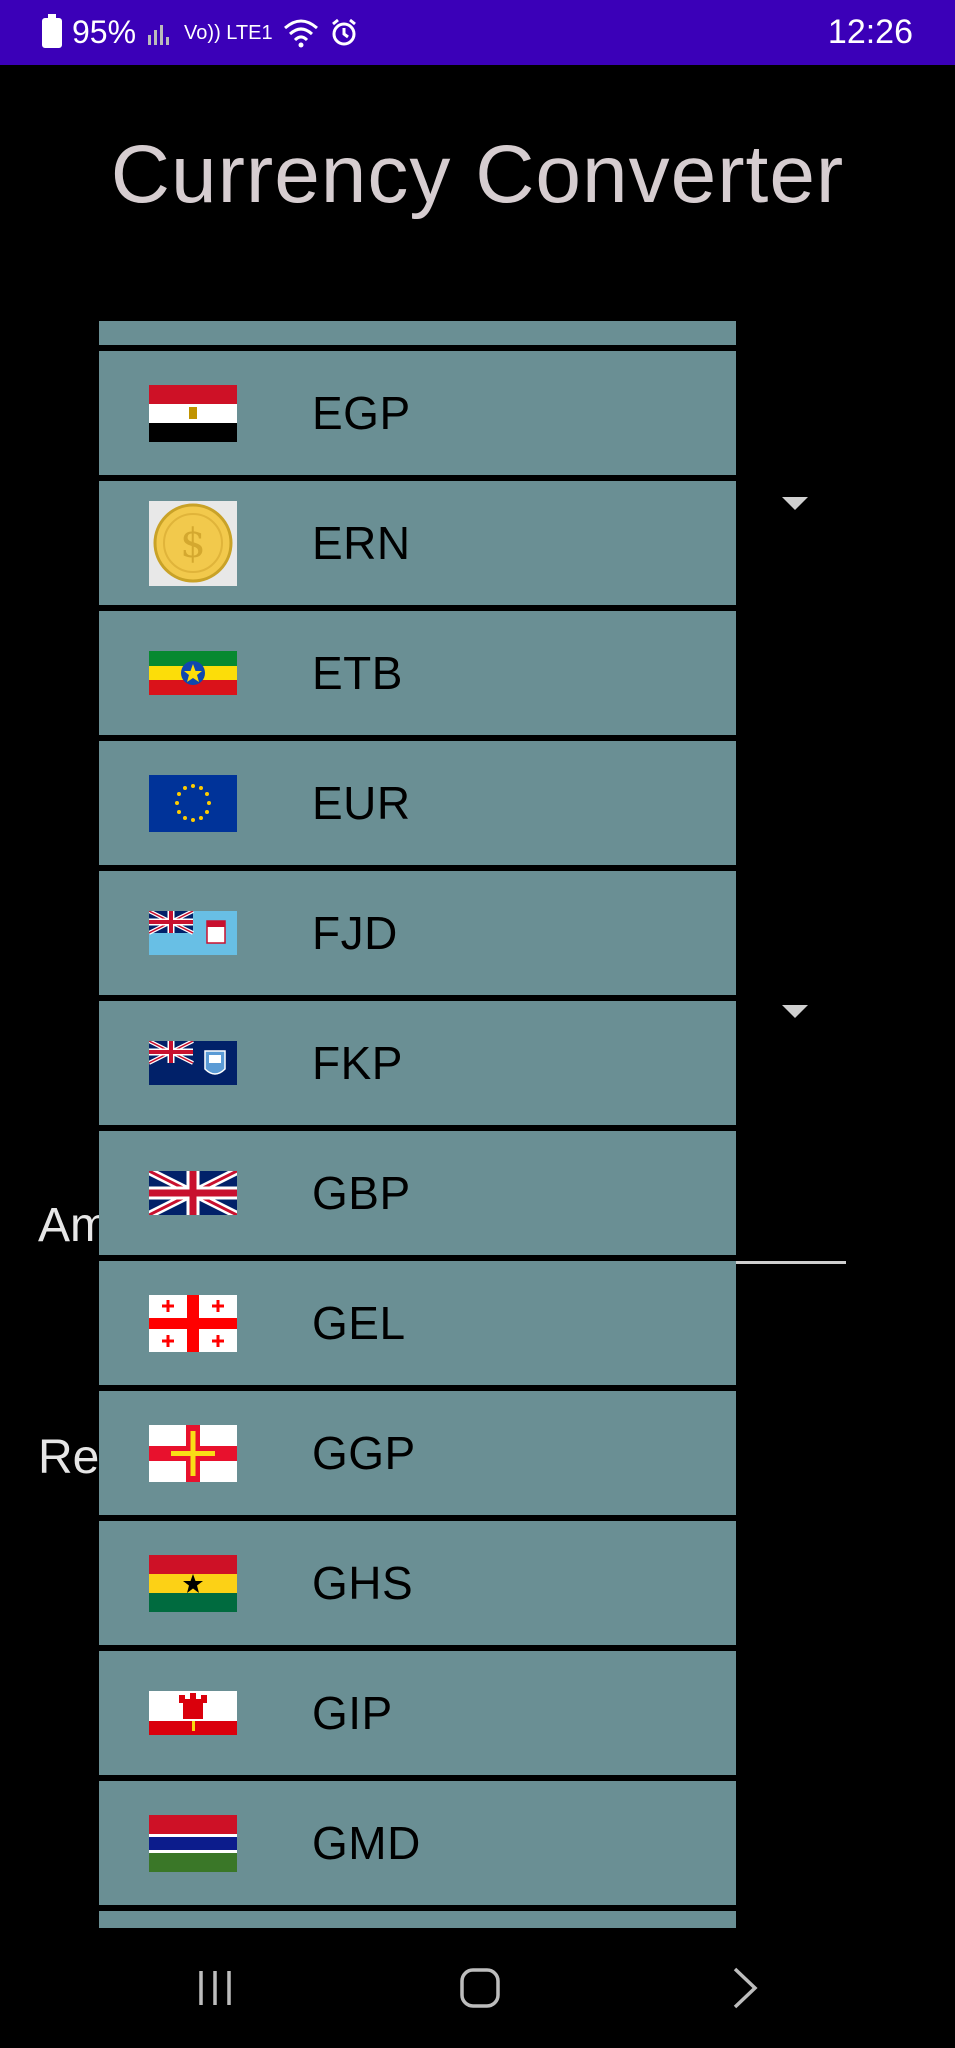 This screenshot has width=955, height=2048. What do you see at coordinates (215, 1988) in the screenshot?
I see `recents-icon` at bounding box center [215, 1988].